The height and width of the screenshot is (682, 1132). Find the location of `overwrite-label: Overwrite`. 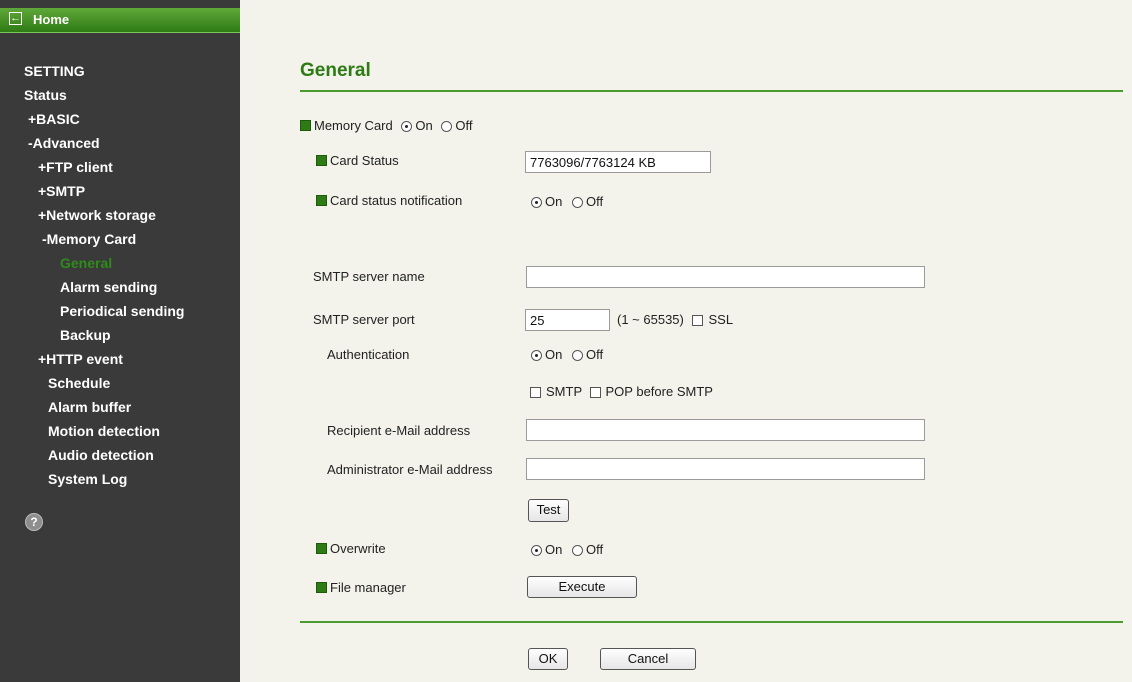

overwrite-label: Overwrite is located at coordinates (358, 548).